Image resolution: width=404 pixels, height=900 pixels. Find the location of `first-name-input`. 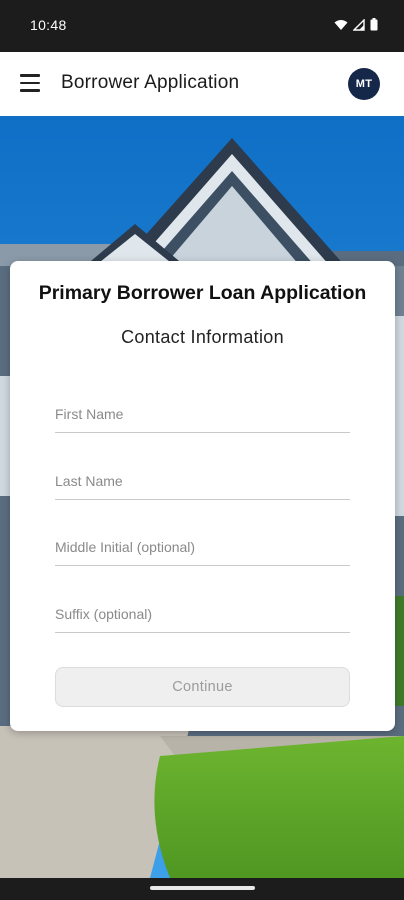

first-name-input is located at coordinates (202, 414).